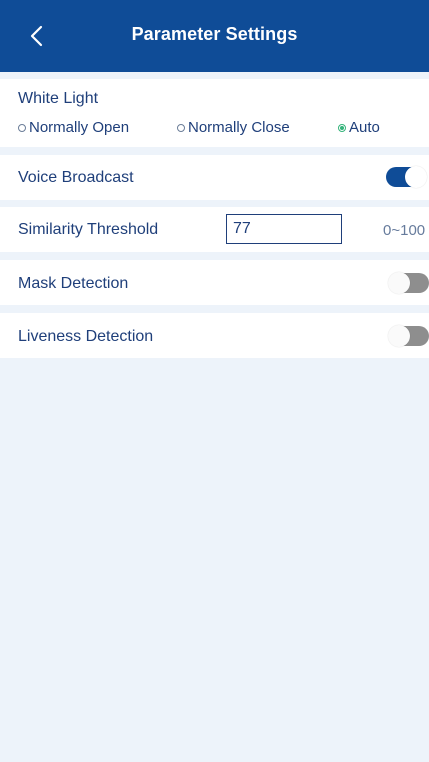 The image size is (429, 762). I want to click on radio-label: Normally Open, so click(79, 127).